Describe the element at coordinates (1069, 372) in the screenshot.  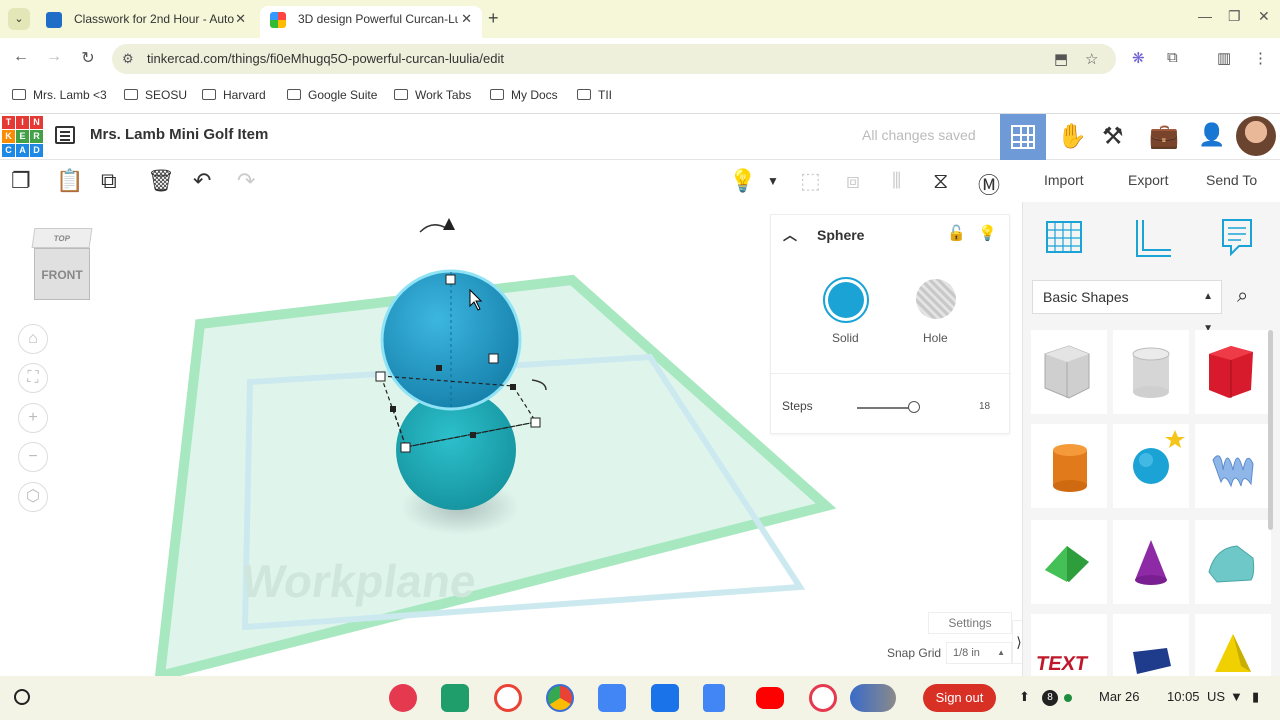
I see `shape-box-gray` at that location.